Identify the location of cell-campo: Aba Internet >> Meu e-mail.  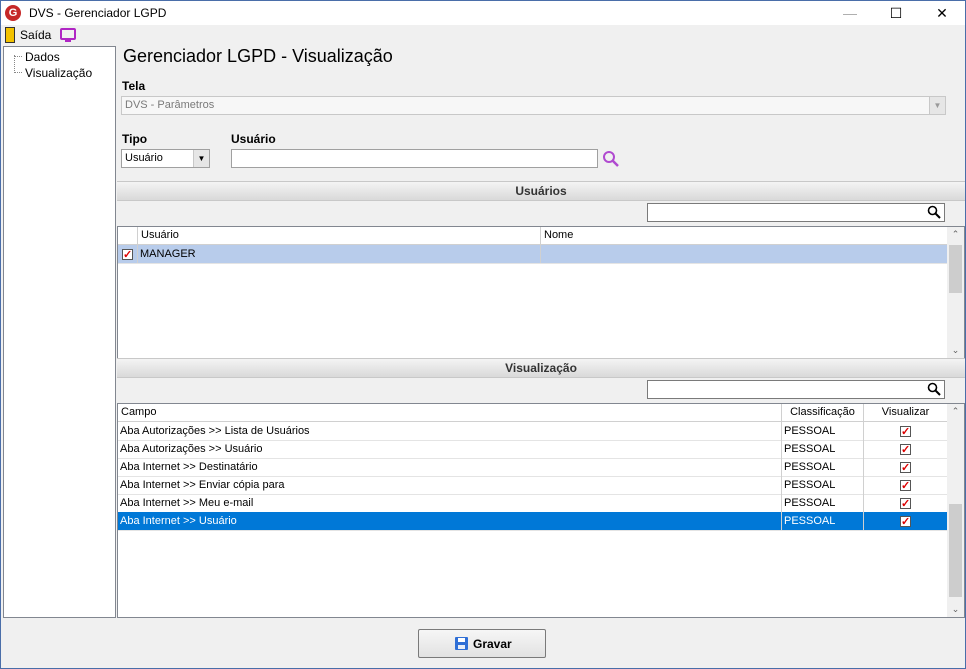
(450, 503).